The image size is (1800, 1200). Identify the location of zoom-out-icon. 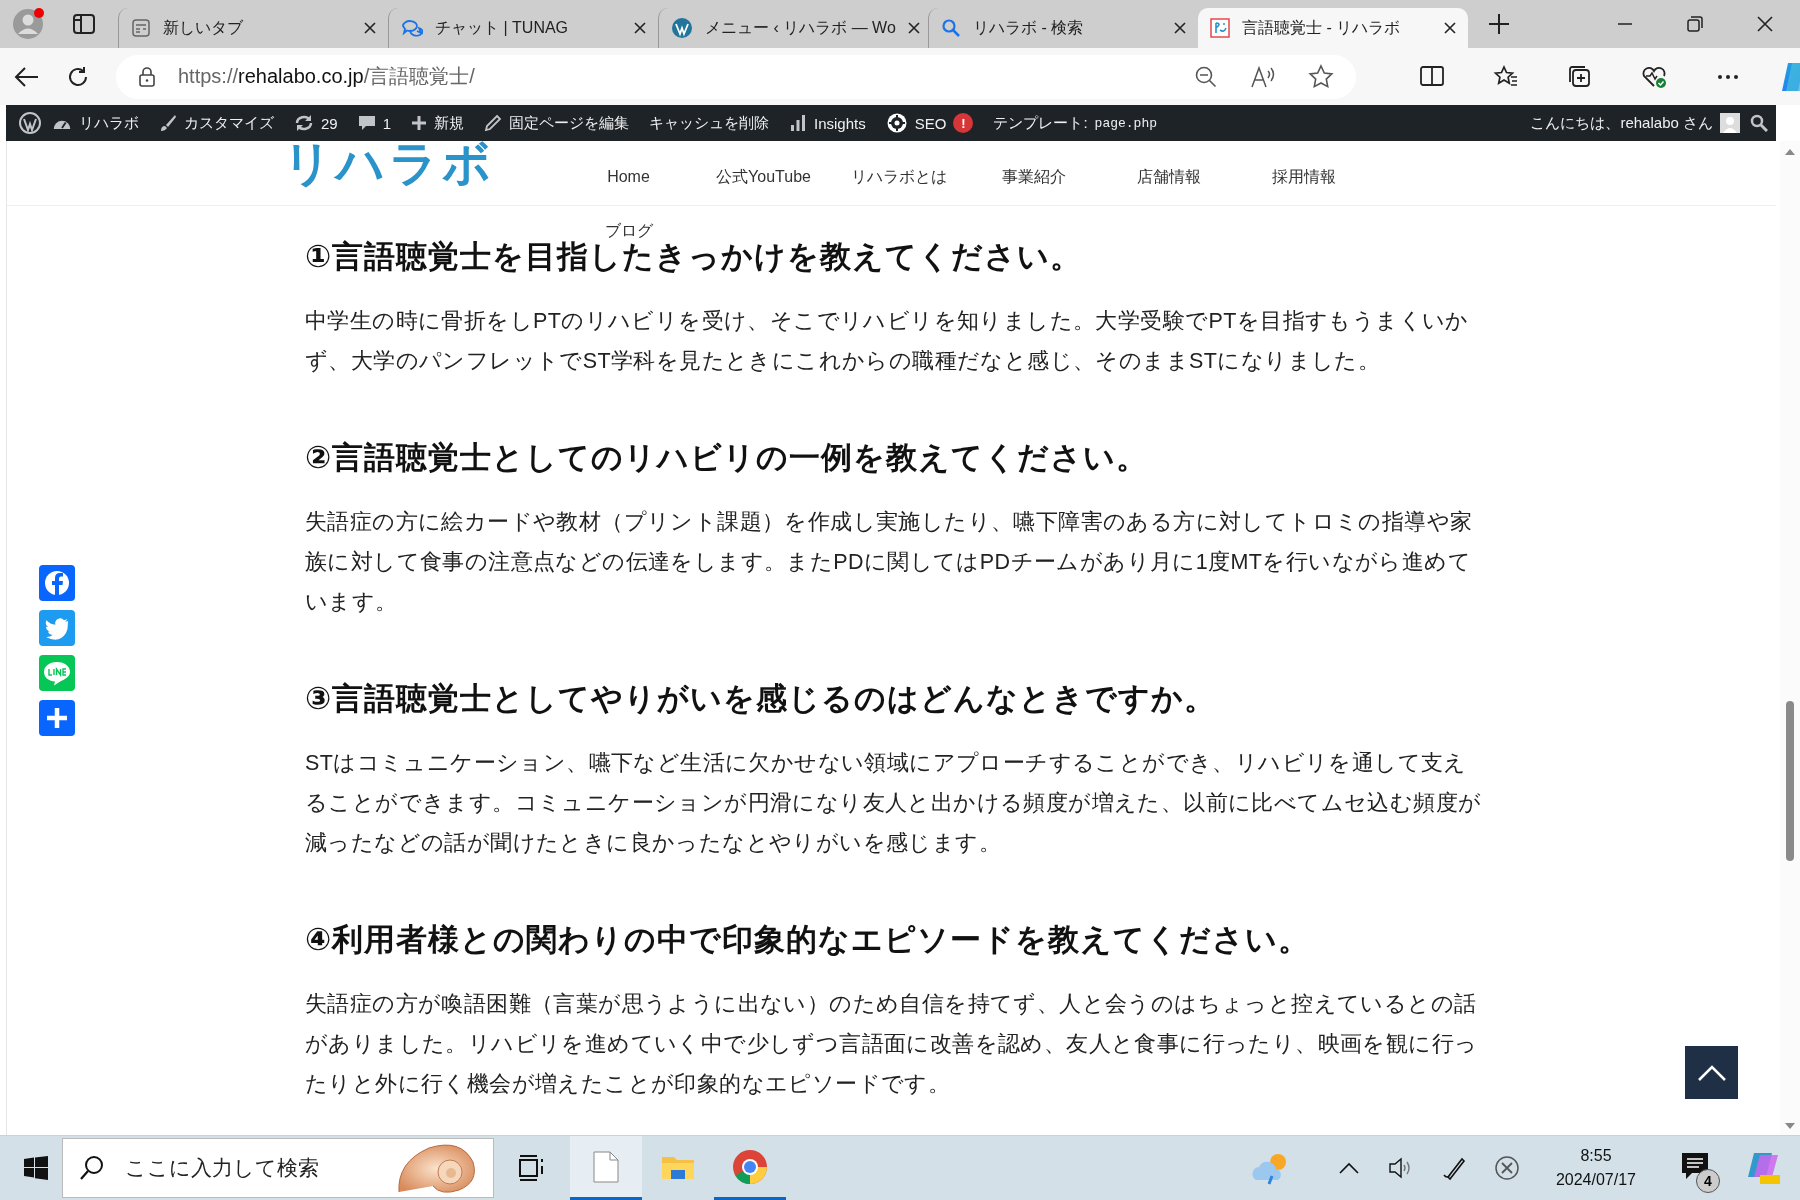
(1206, 76).